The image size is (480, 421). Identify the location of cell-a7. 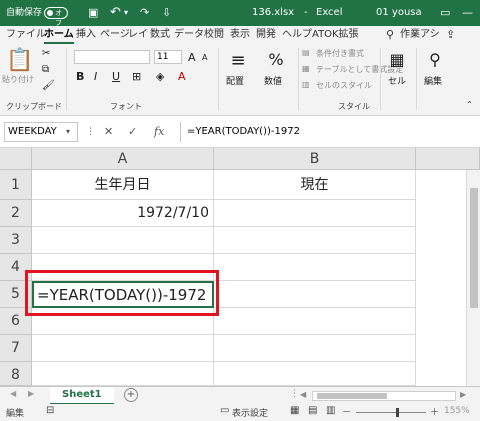
(123, 348).